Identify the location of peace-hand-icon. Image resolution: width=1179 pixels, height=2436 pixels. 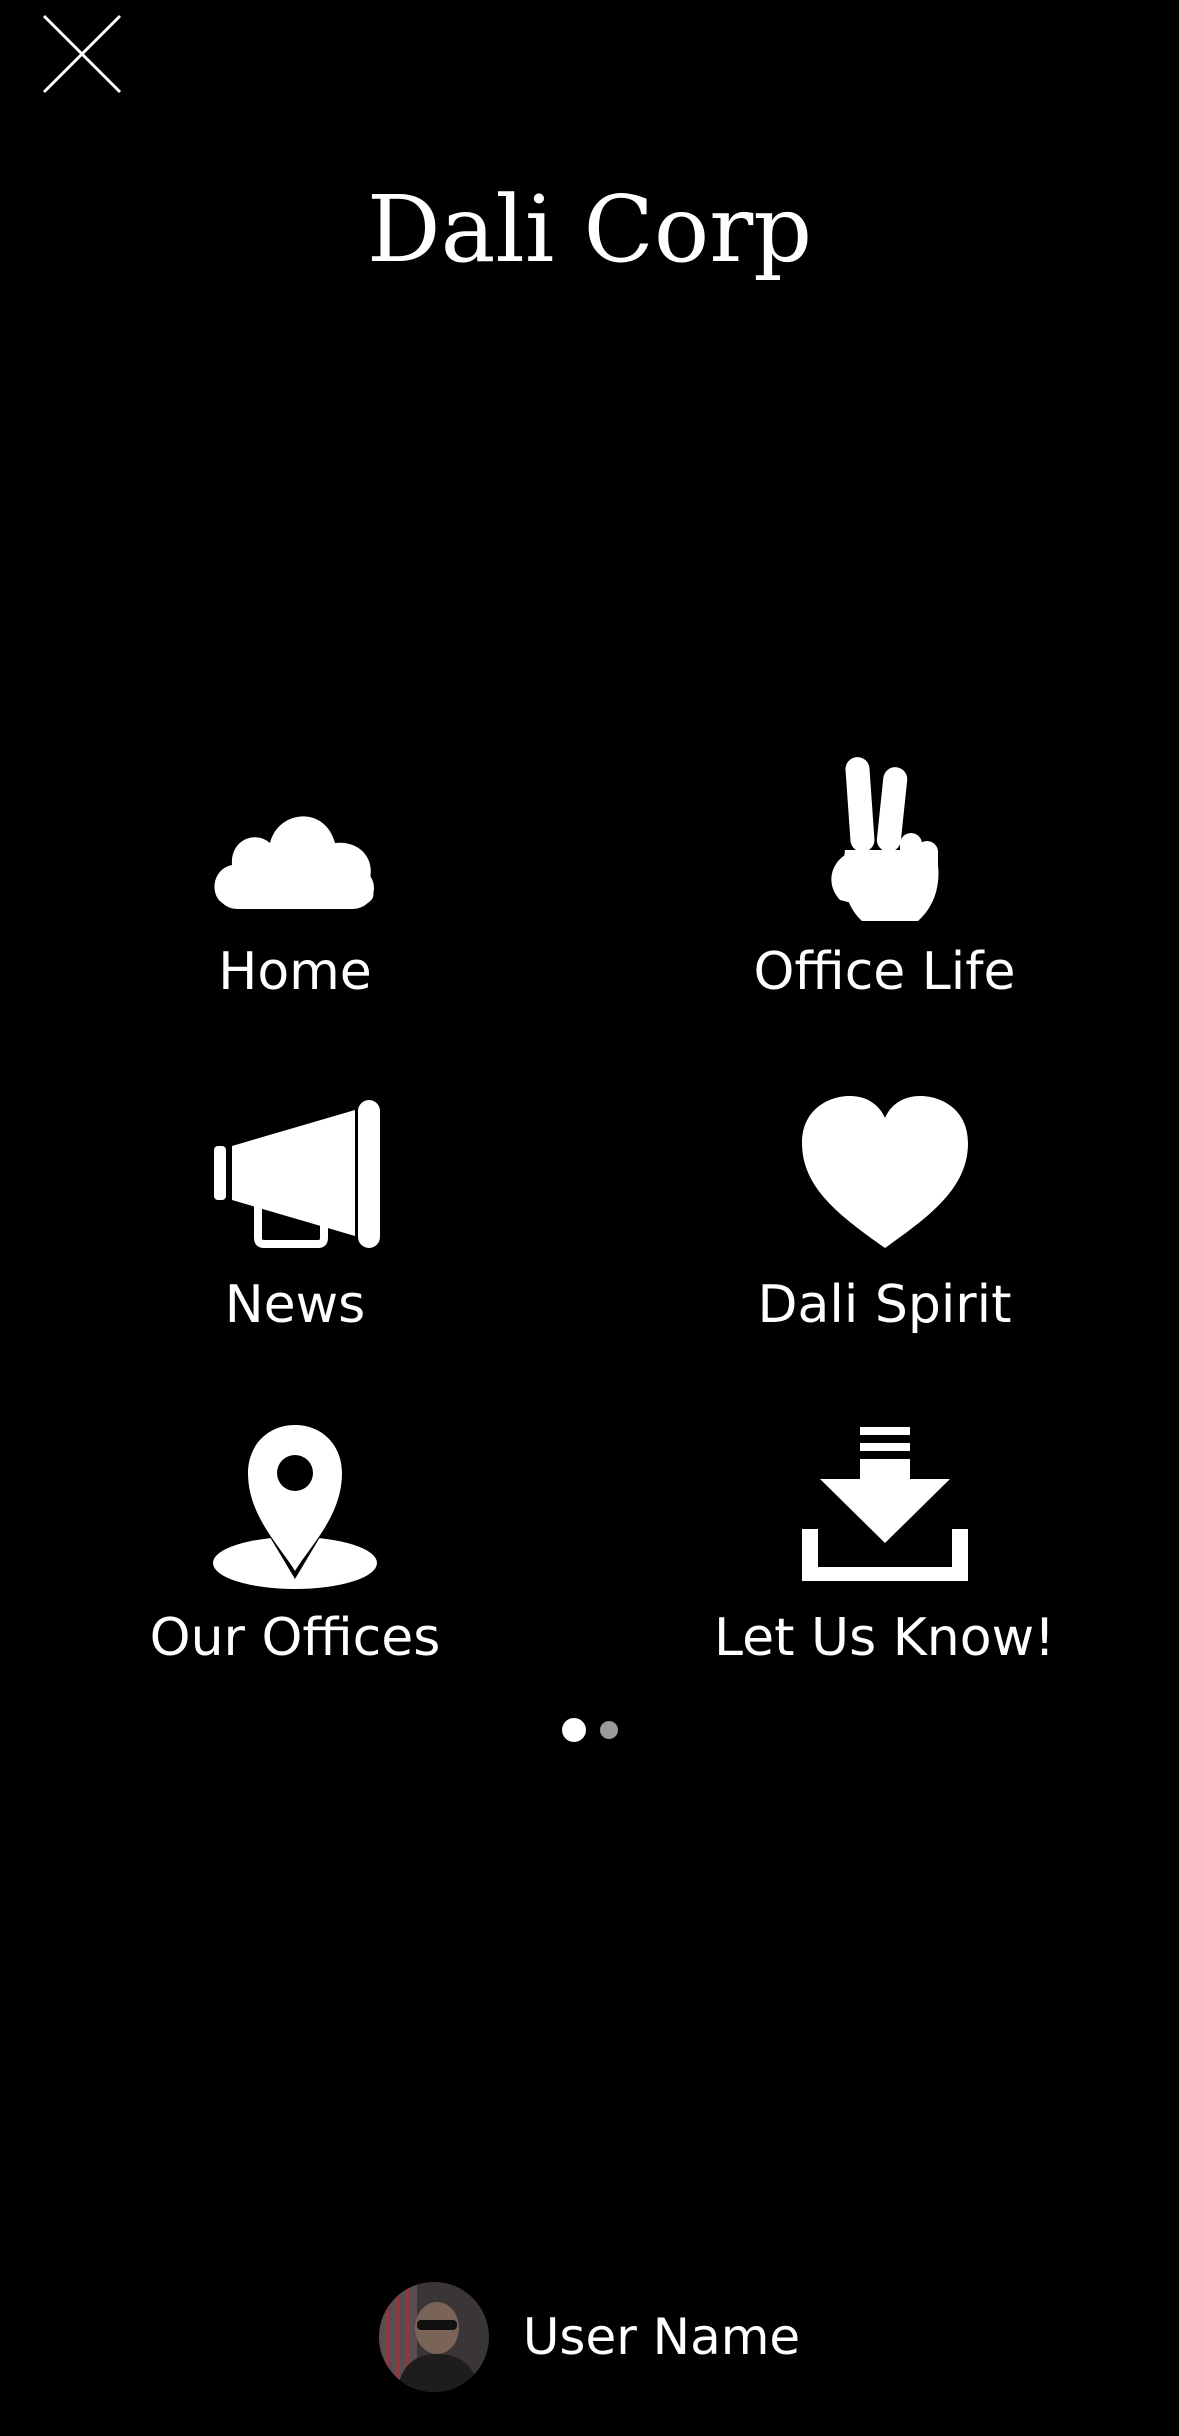
(885, 840).